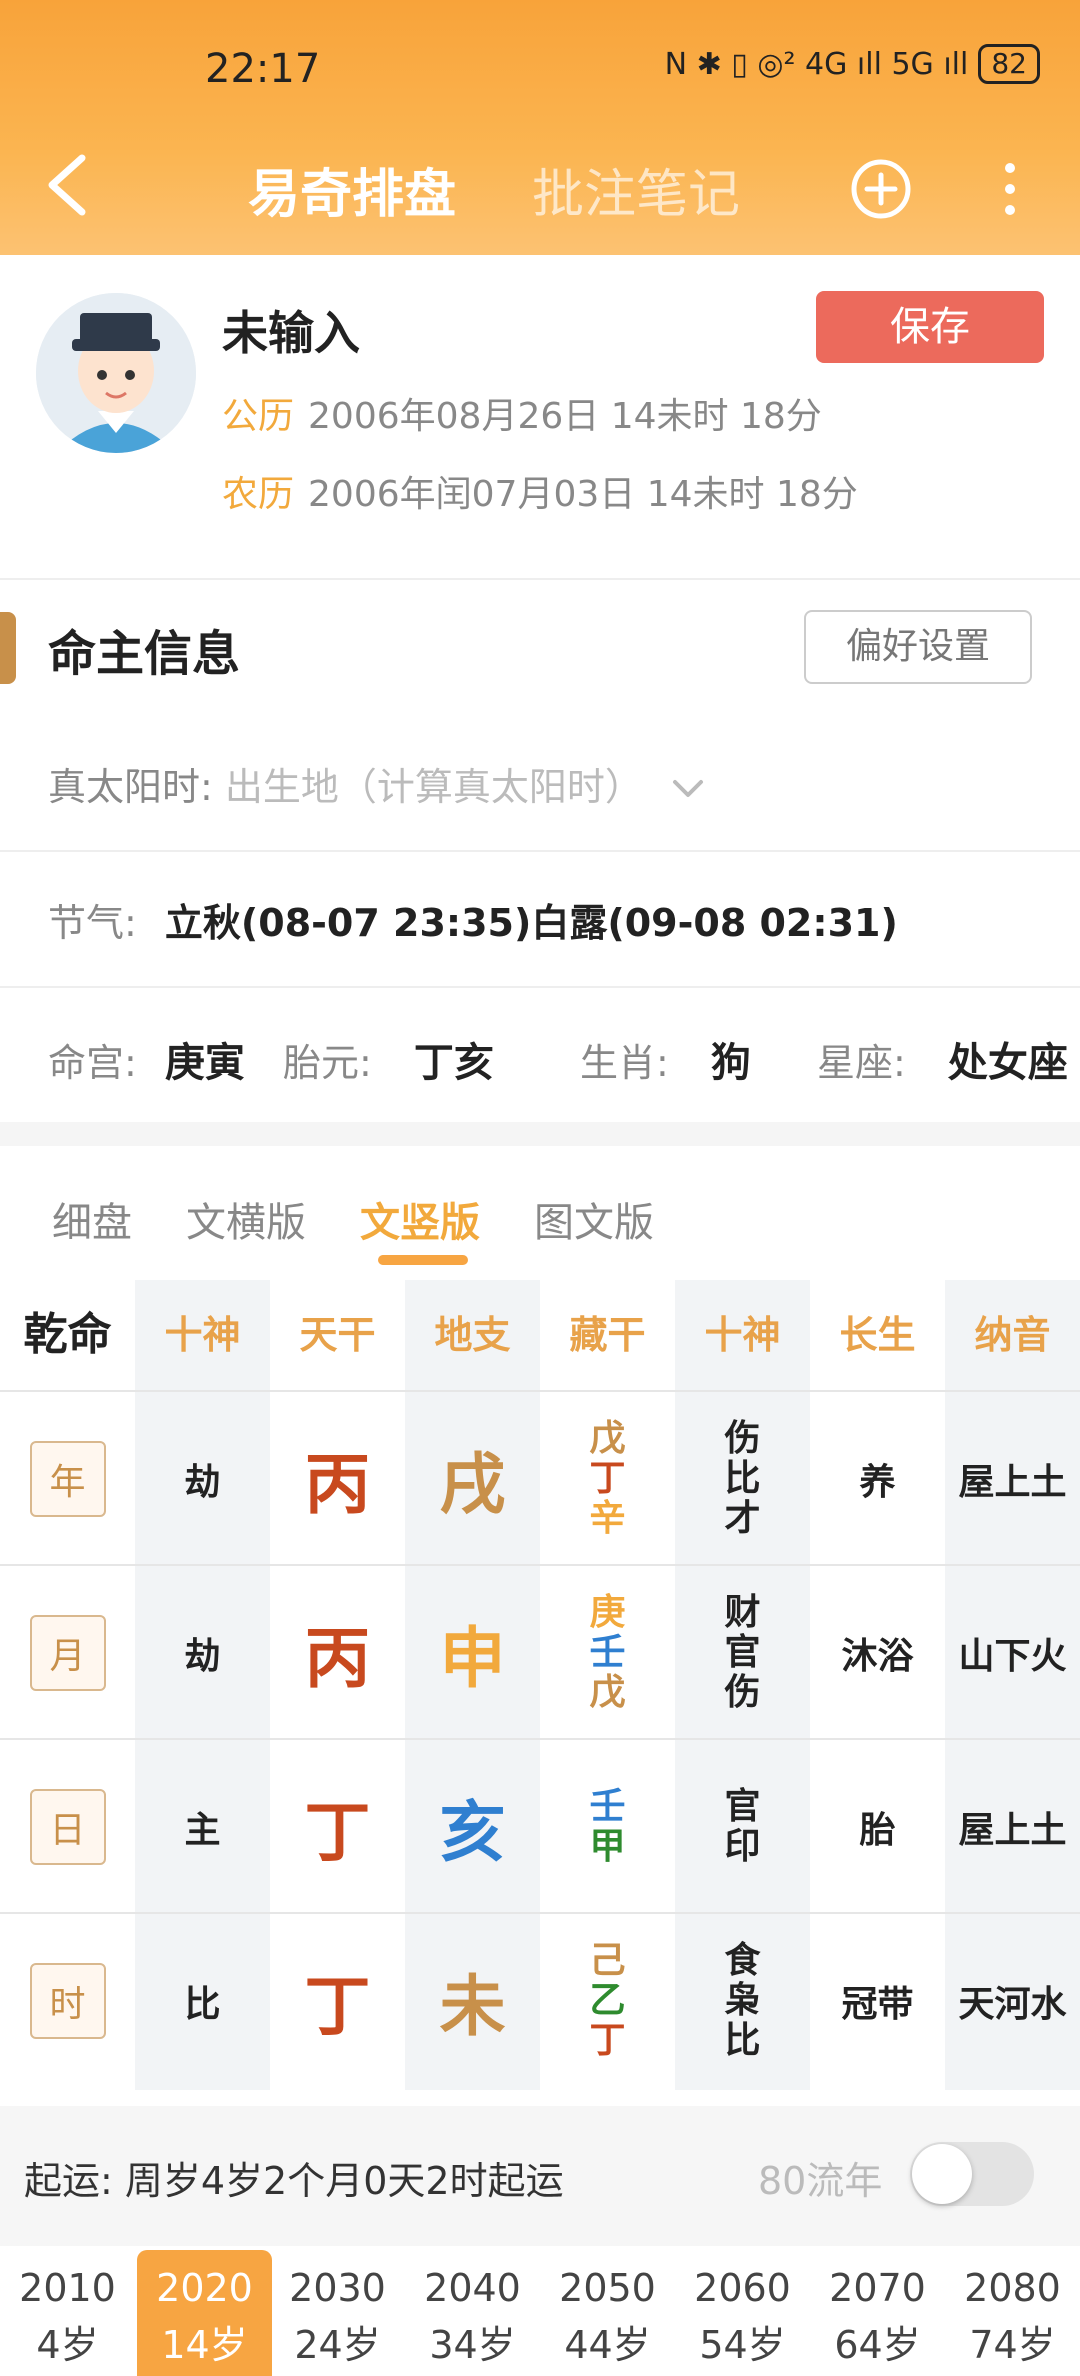 The image size is (1080, 2376). Describe the element at coordinates (607, 2001) in the screenshot. I see `zanggan-cell: 己 乙 丁` at that location.